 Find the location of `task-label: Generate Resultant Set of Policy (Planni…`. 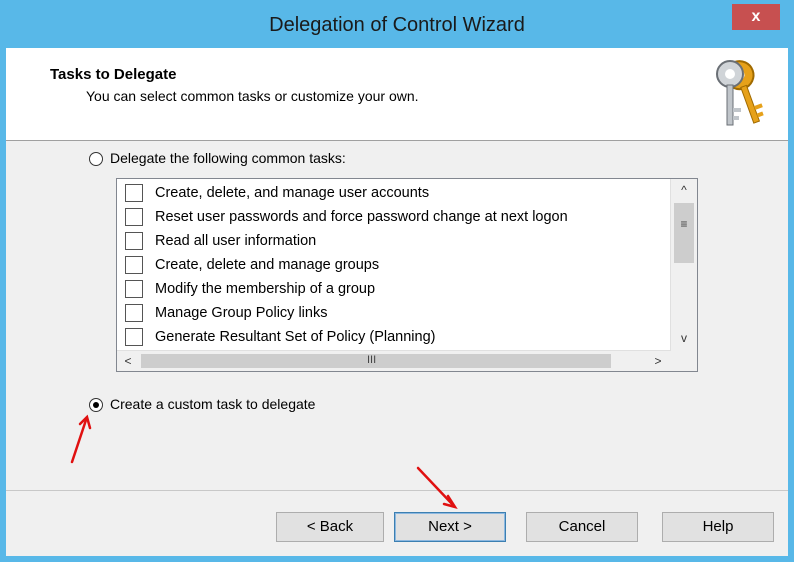

task-label: Generate Resultant Set of Policy (Planni… is located at coordinates (295, 337).